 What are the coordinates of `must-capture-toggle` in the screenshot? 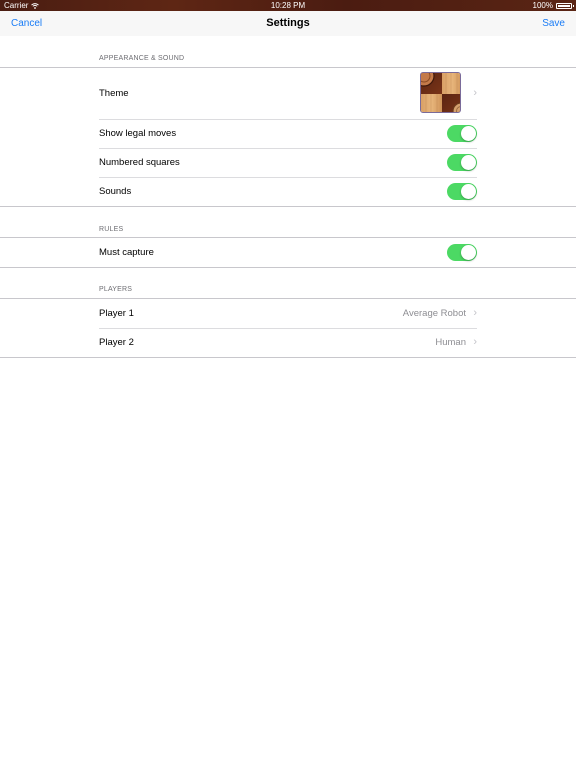 It's located at (462, 252).